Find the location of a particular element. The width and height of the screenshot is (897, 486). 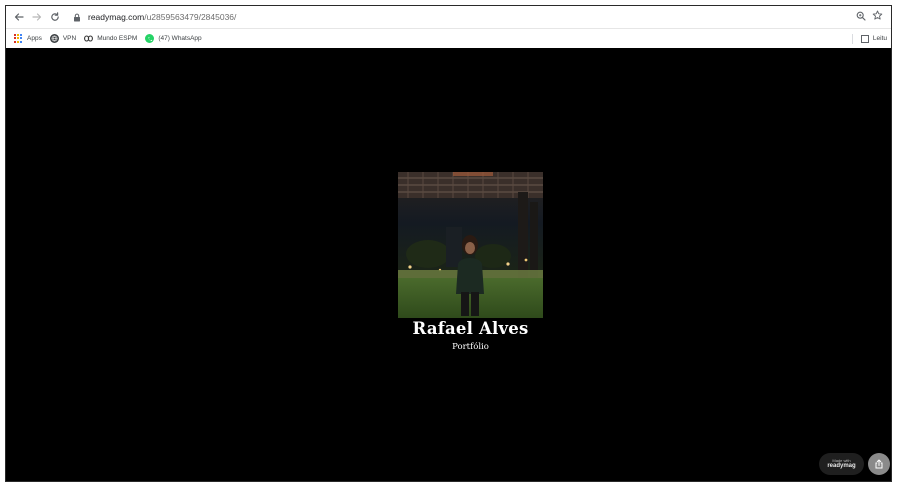

reading-list: Leitu is located at coordinates (869, 38).